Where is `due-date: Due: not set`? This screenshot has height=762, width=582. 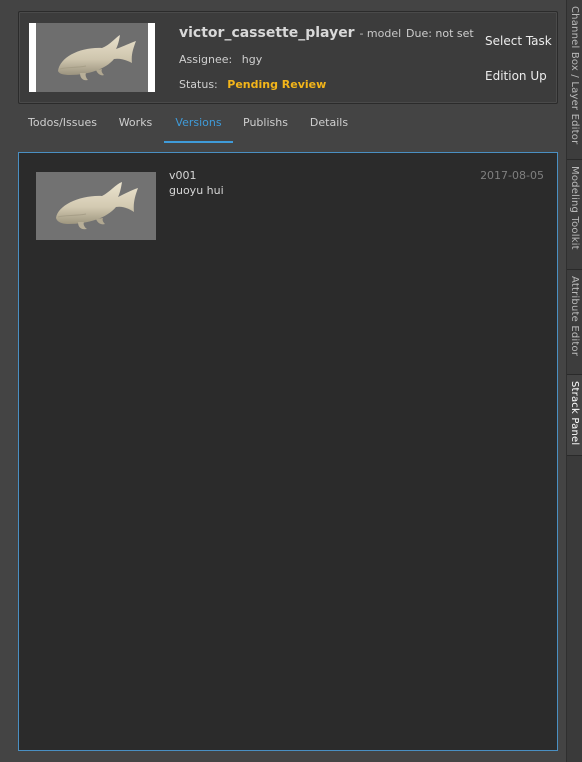
due-date: Due: not set is located at coordinates (440, 33).